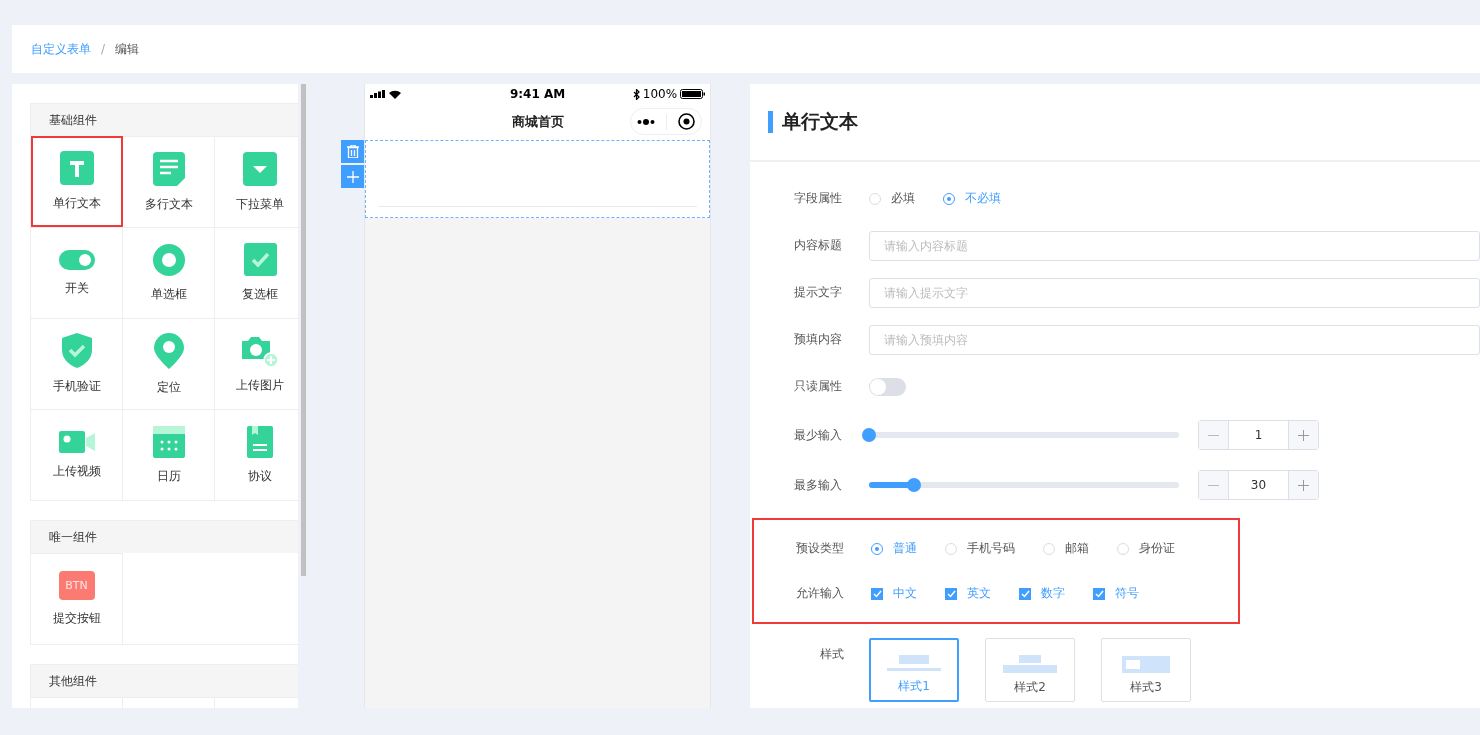  What do you see at coordinates (260, 441) in the screenshot?
I see `book-icon` at bounding box center [260, 441].